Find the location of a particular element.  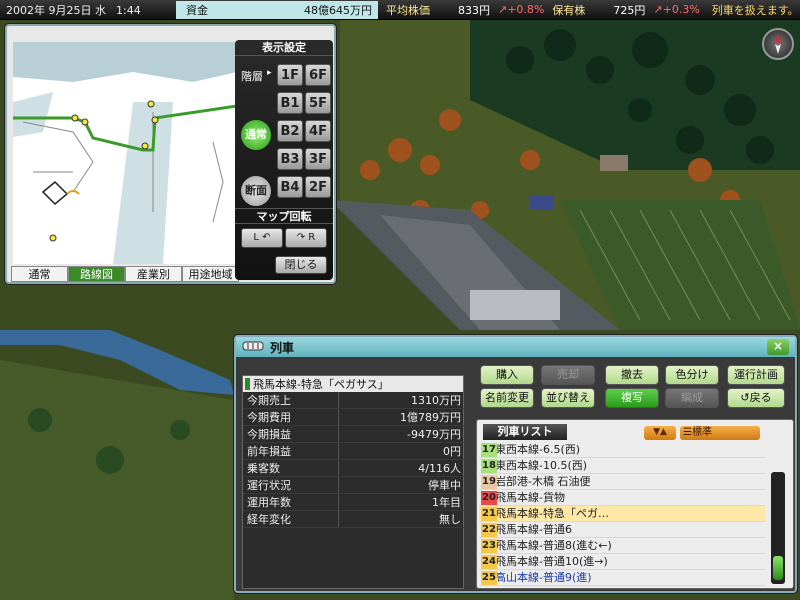

stat-row: 今期費用 1億789万円 is located at coordinates (354, 417).